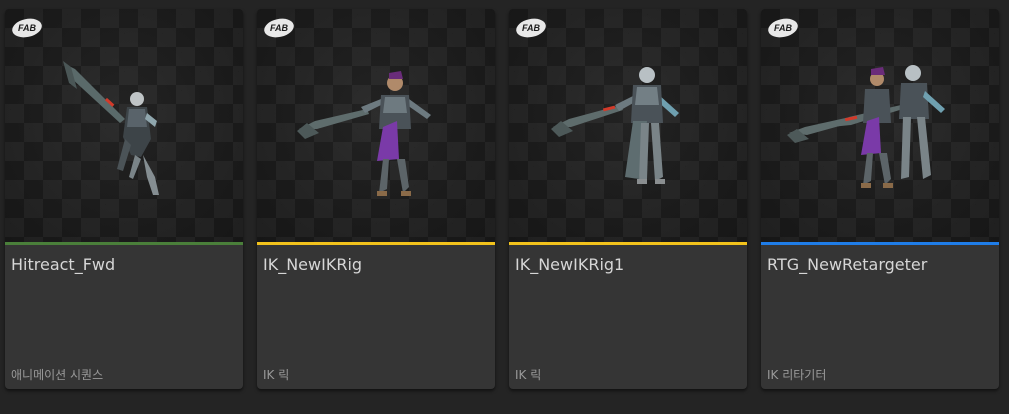 The image size is (1009, 414). Describe the element at coordinates (313, 264) in the screenshot. I see `asset-name: IK_NewIKRig` at that location.